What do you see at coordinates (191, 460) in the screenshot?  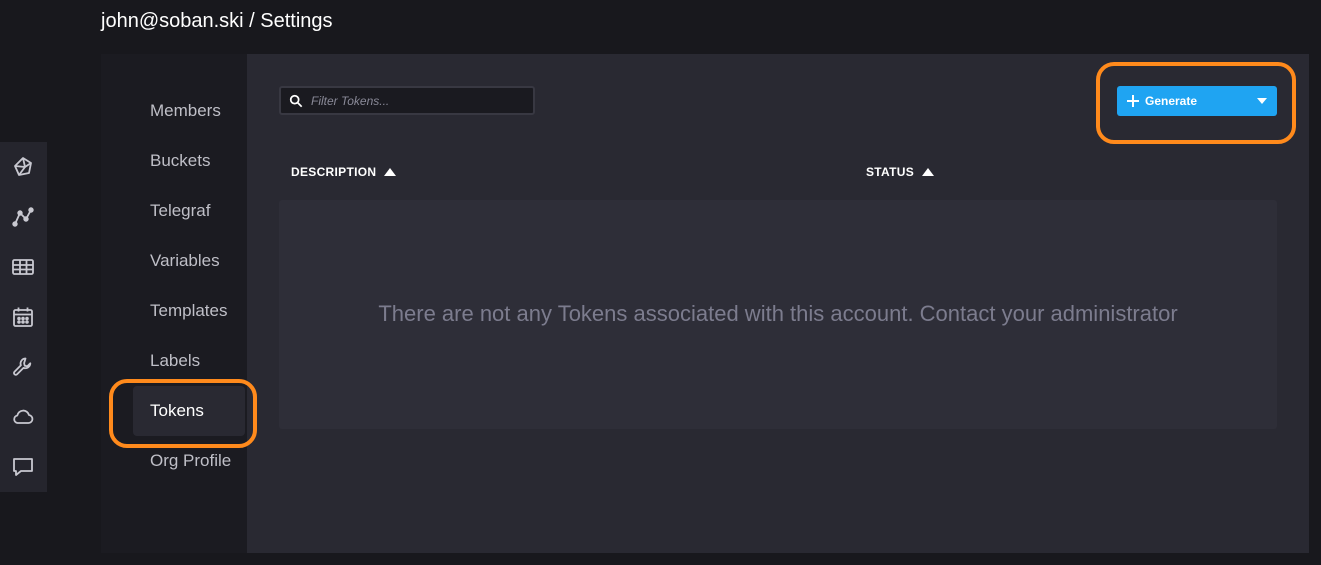 I see `nav-item-label: Org Profile` at bounding box center [191, 460].